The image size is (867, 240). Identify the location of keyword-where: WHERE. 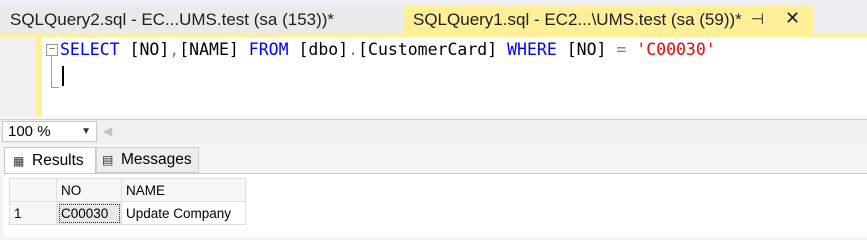
(532, 49).